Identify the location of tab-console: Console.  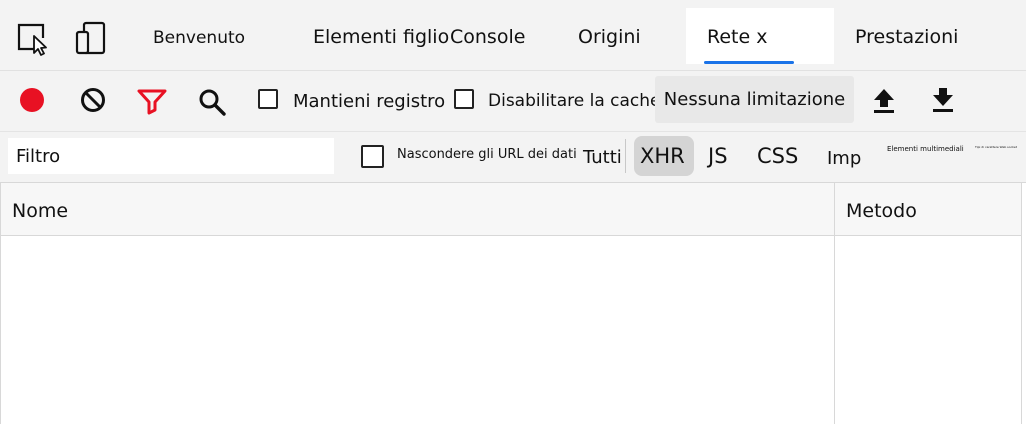
(487, 37).